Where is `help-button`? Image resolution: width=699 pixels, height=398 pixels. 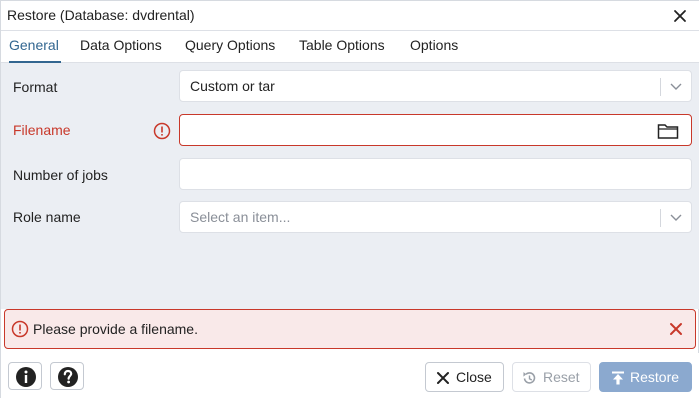 help-button is located at coordinates (67, 376).